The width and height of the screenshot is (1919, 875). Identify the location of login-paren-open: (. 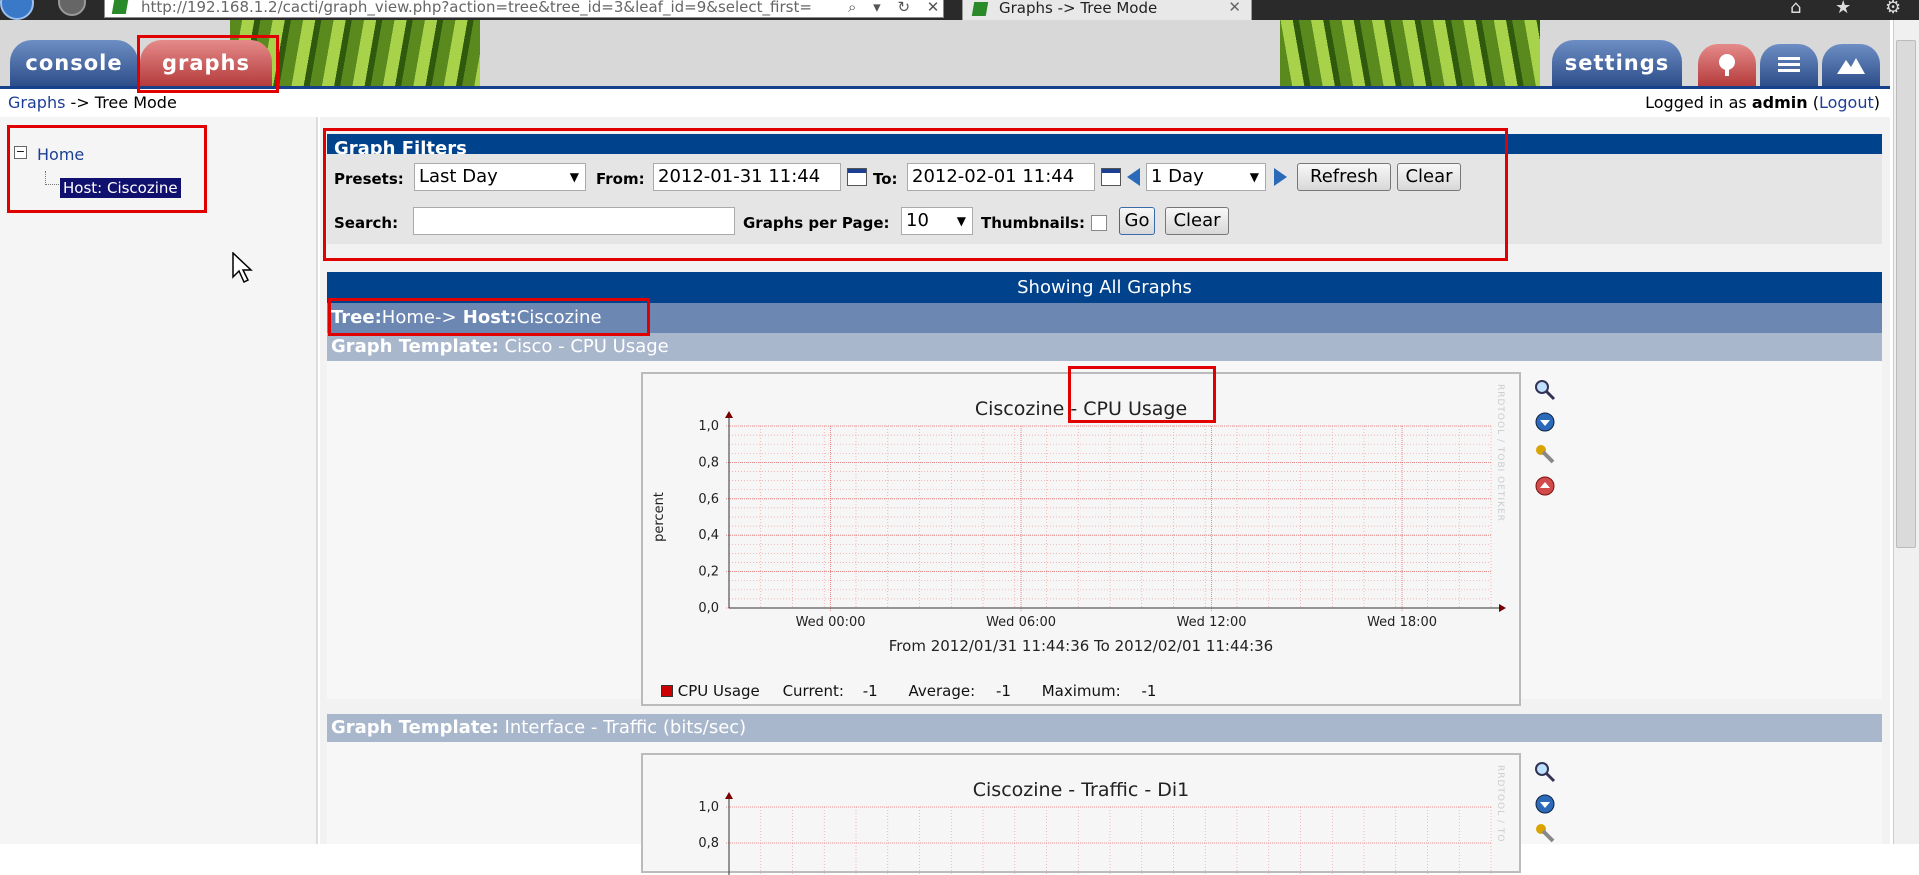
(1813, 102).